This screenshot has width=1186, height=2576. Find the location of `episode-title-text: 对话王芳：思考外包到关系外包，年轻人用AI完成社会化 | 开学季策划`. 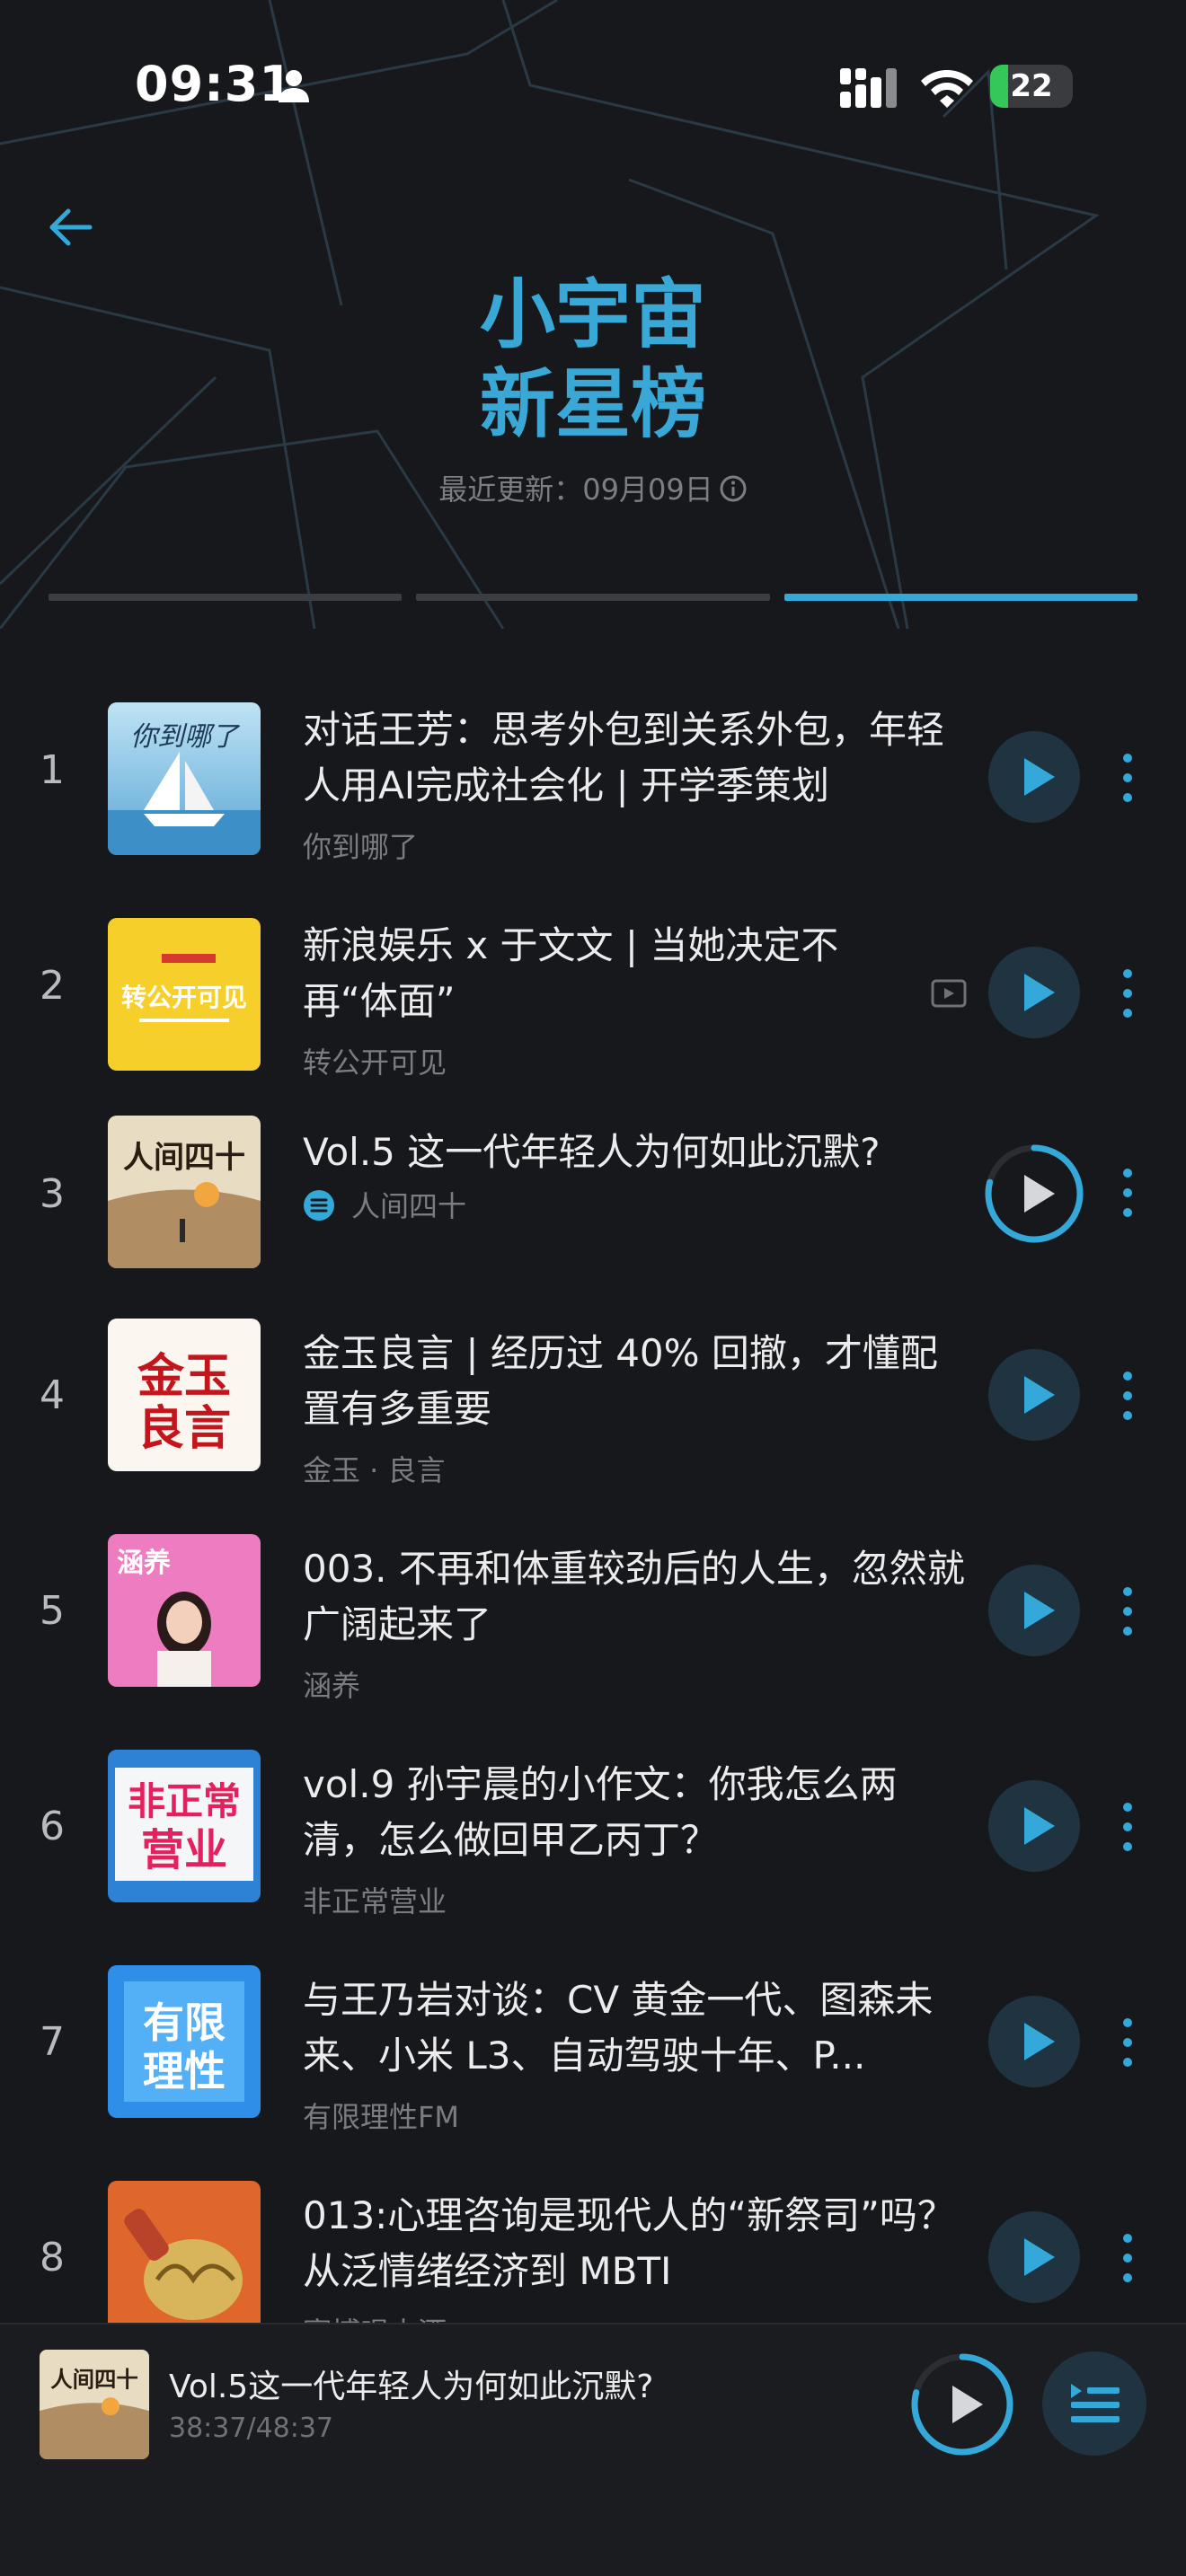

episode-title-text: 对话王芳：思考外包到关系外包，年轻人用AI完成社会化 | 开学季策划 is located at coordinates (624, 757).